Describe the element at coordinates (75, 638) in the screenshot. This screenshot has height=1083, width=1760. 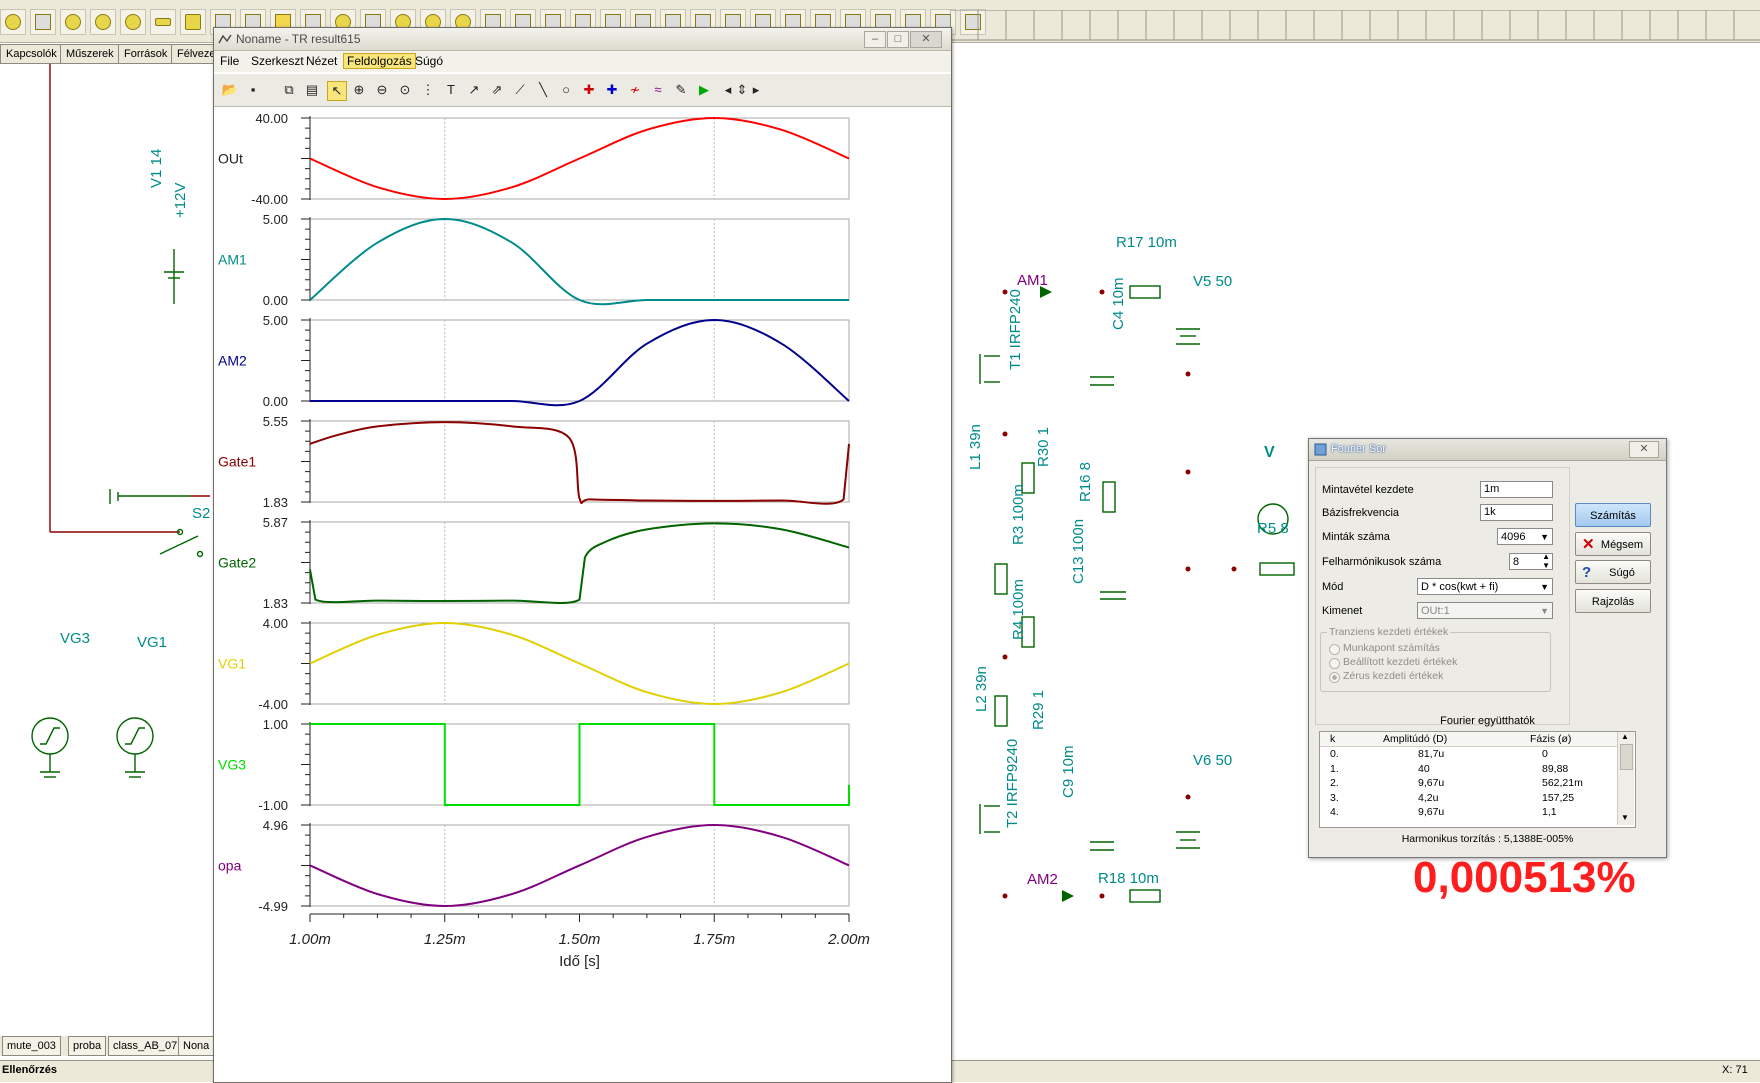
I see `vg3-label: VG3` at that location.